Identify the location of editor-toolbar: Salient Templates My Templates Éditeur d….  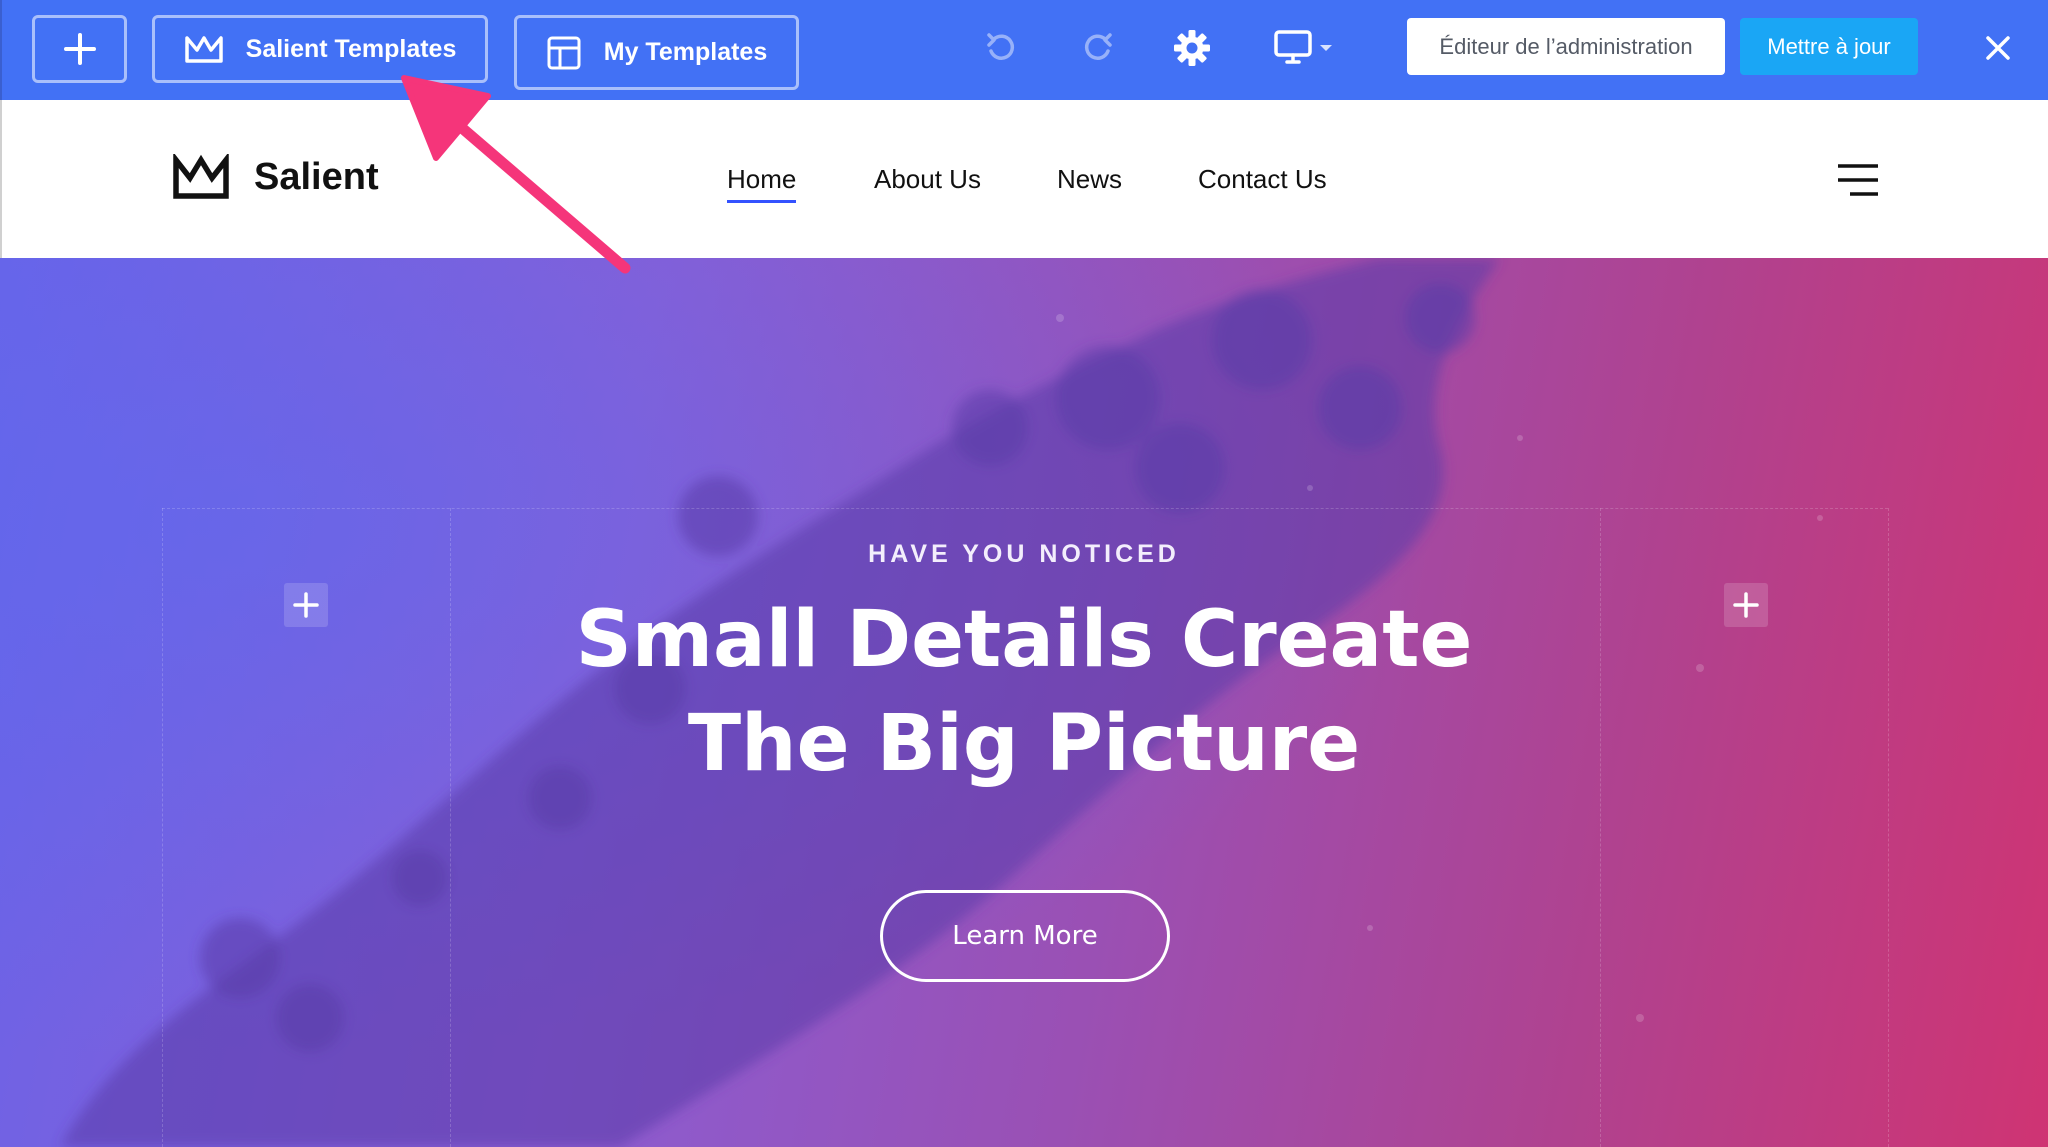
(1024, 50).